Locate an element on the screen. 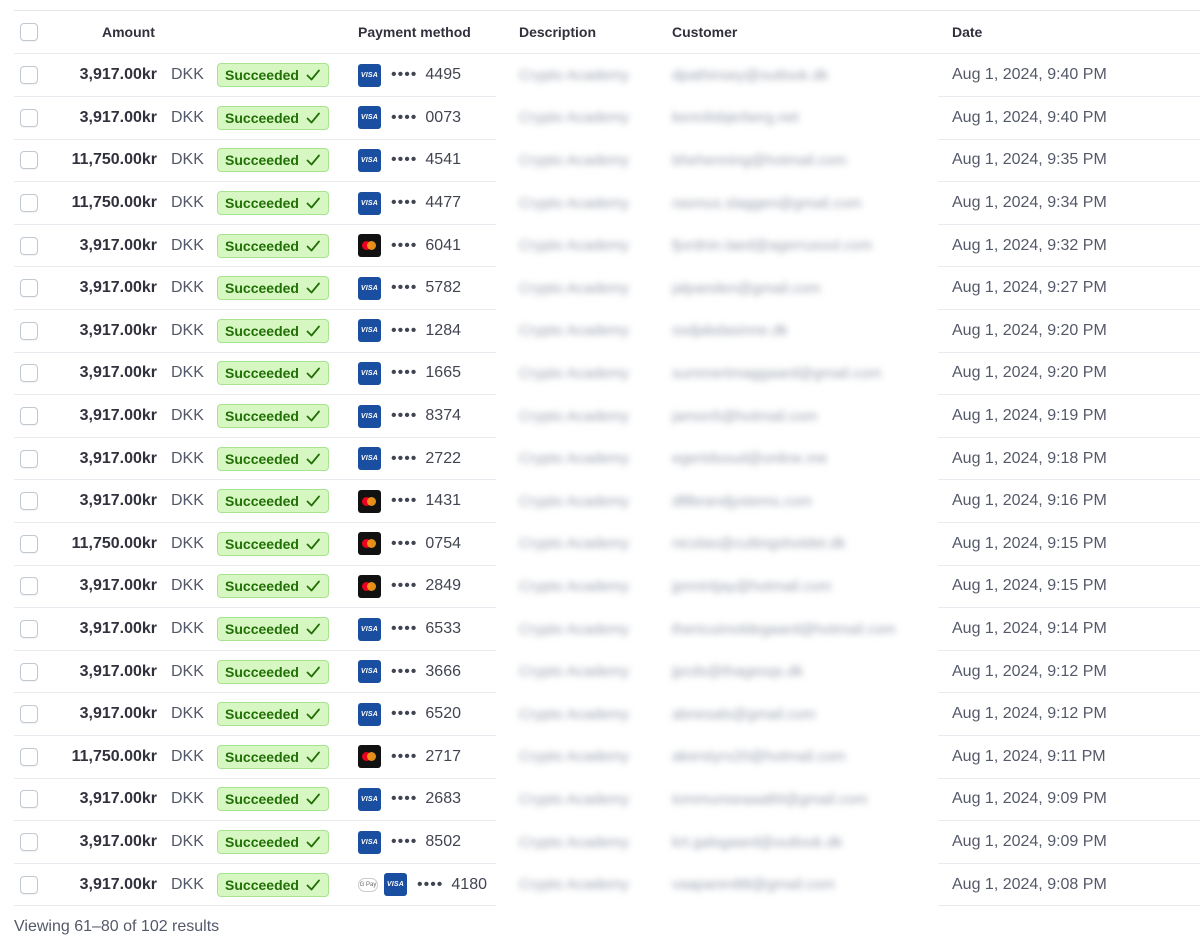 The height and width of the screenshot is (952, 1200). customer-email: bhehenning@hotmail.com is located at coordinates (759, 160).